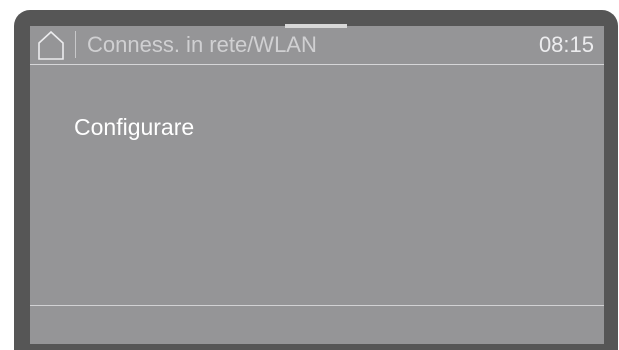 The height and width of the screenshot is (350, 619). I want to click on page-title: Conness. in rete/WLAN, so click(202, 44).